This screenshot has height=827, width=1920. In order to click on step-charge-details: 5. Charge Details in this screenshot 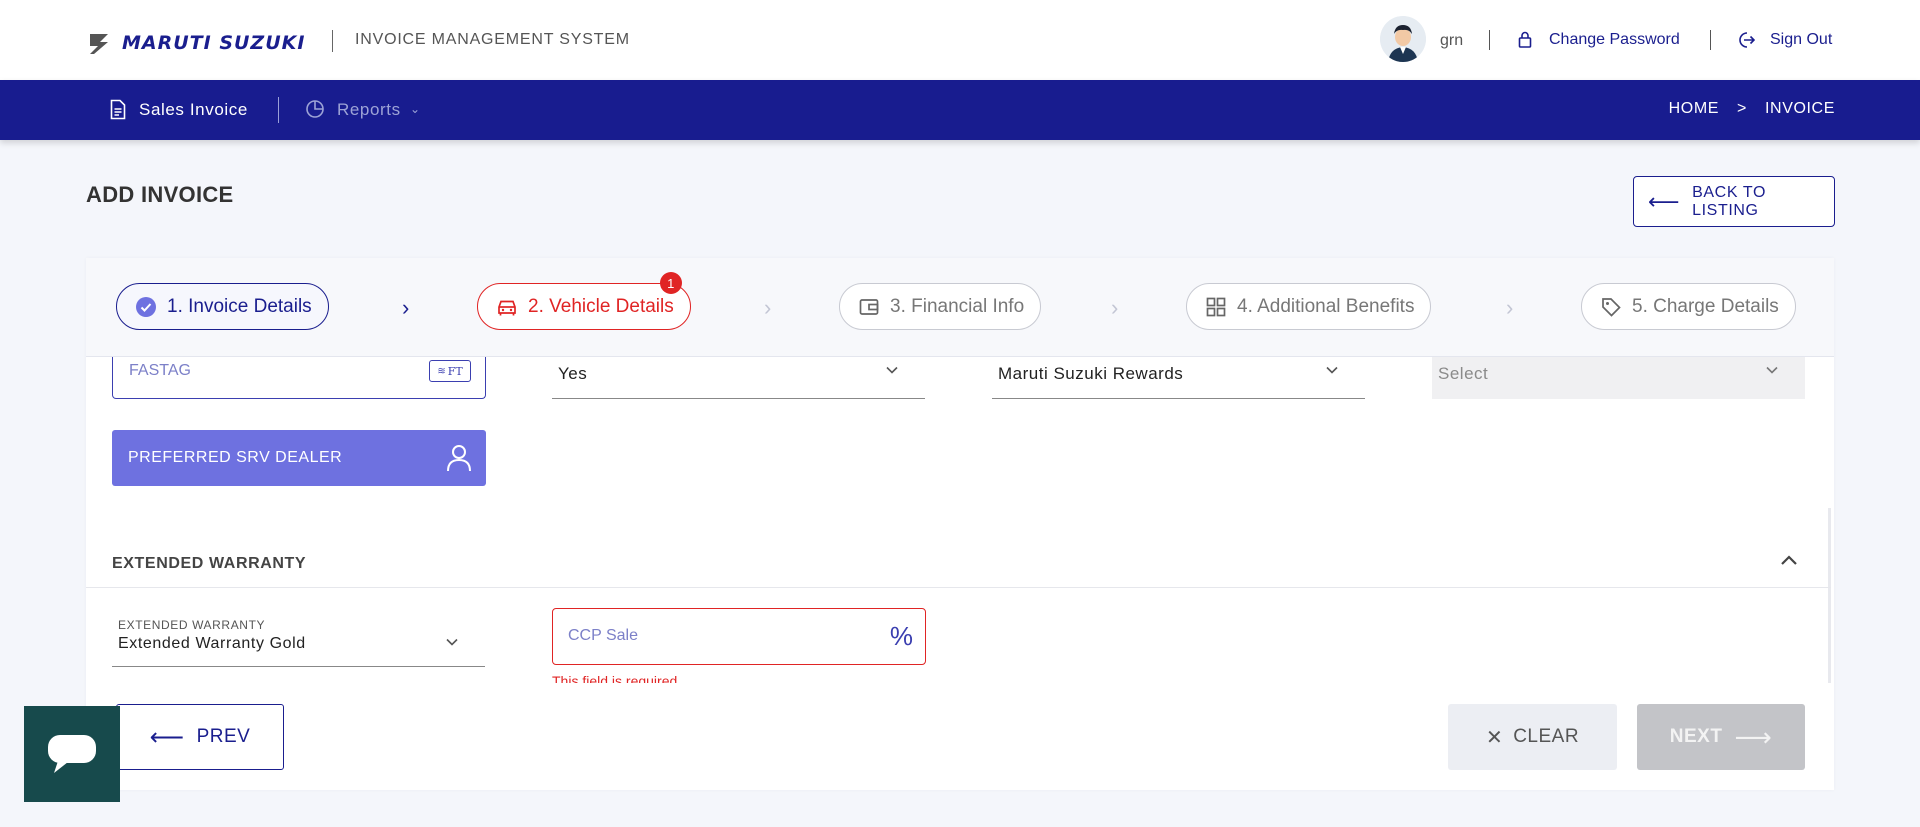, I will do `click(1688, 306)`.